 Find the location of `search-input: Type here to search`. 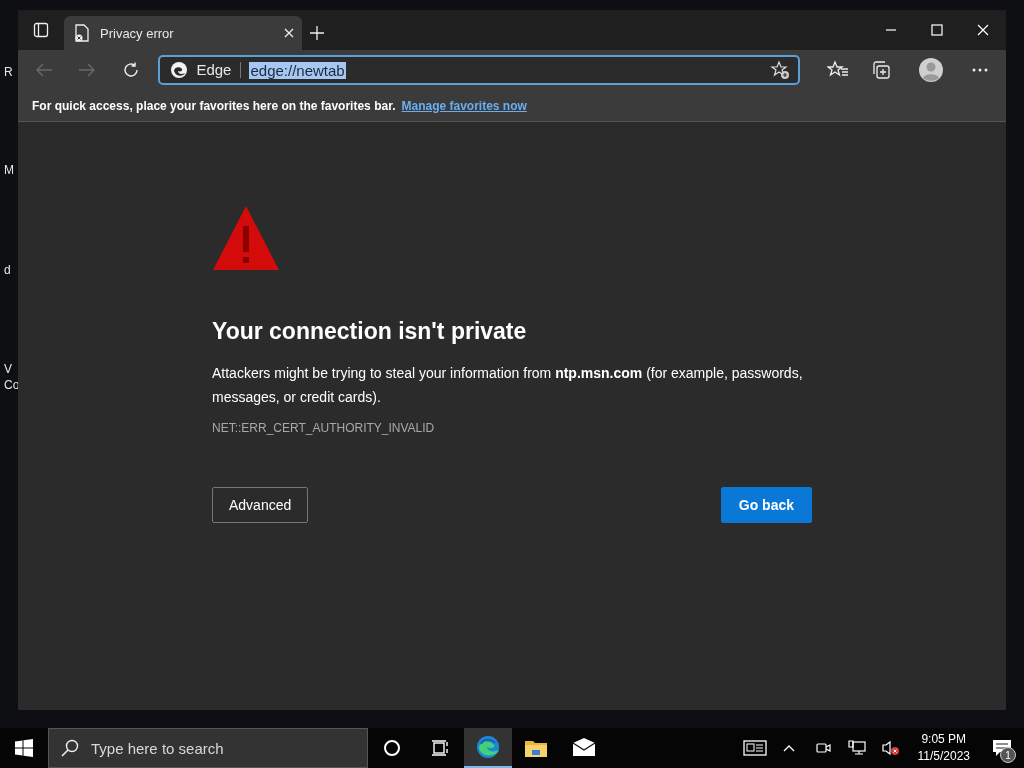

search-input: Type here to search is located at coordinates (221, 748).